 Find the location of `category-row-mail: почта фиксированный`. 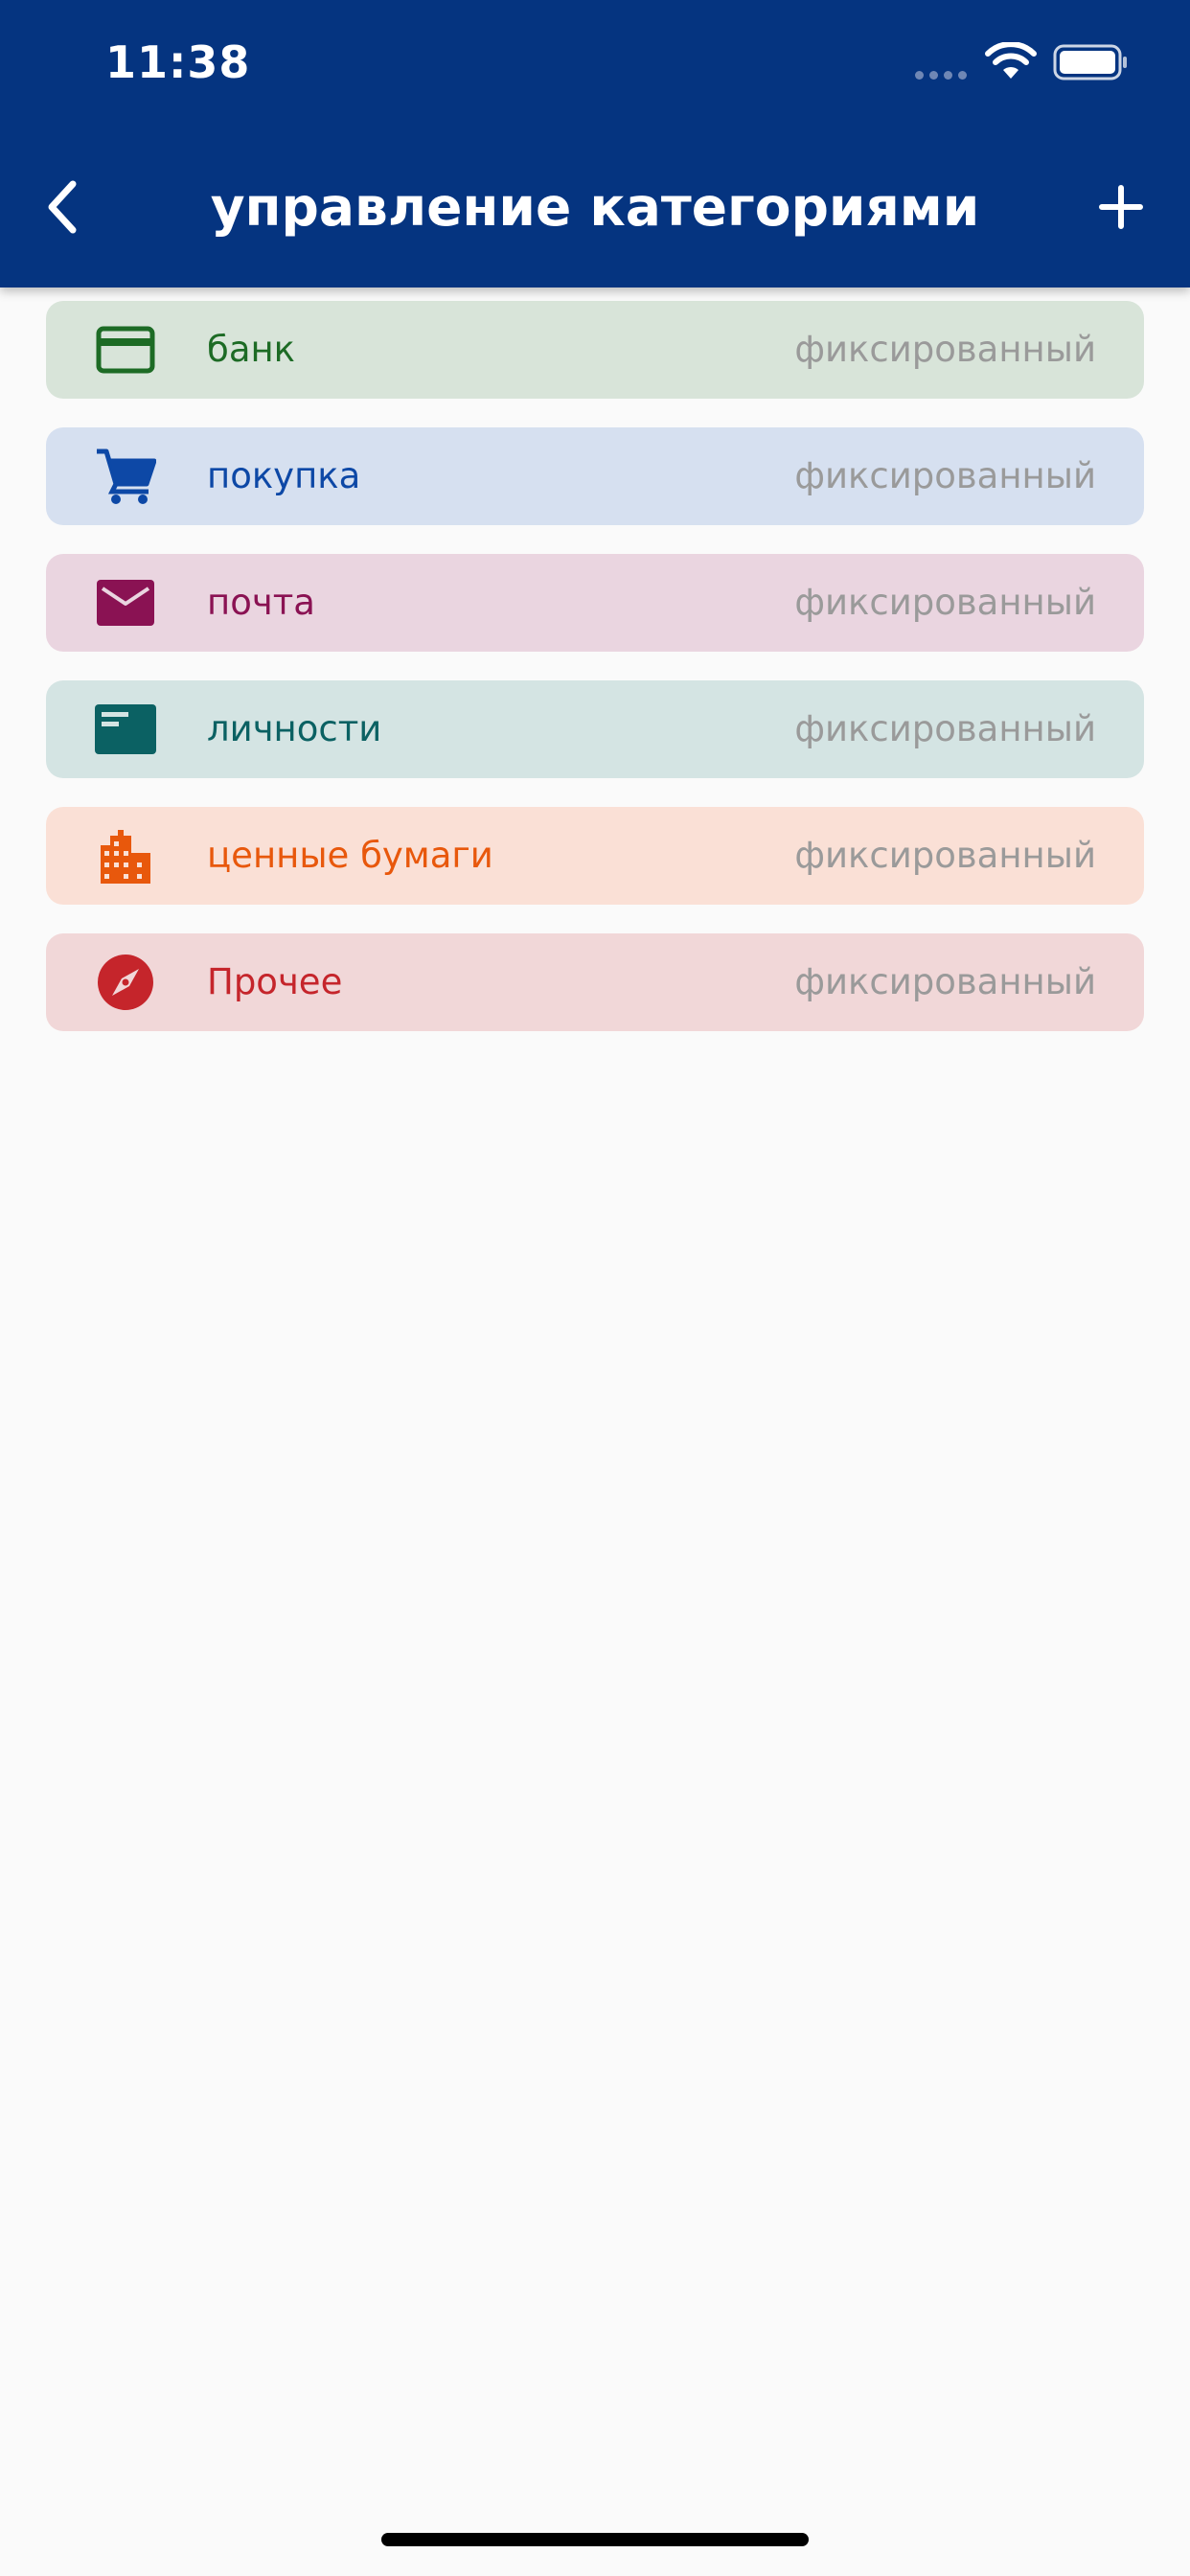

category-row-mail: почта фиксированный is located at coordinates (595, 603).